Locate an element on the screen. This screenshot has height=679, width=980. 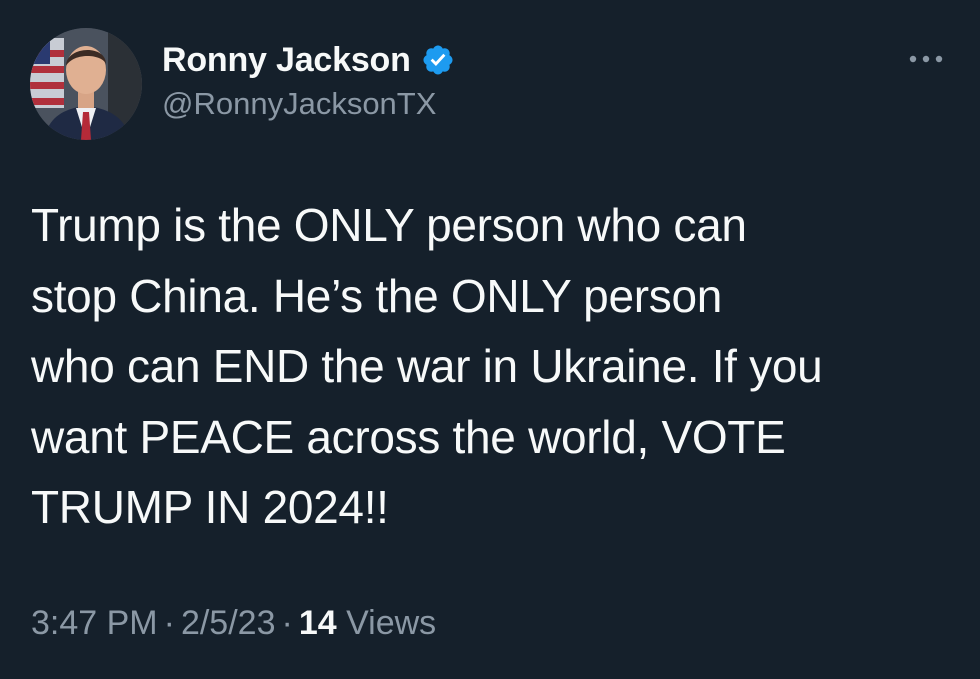
more-options-icon is located at coordinates (926, 59).